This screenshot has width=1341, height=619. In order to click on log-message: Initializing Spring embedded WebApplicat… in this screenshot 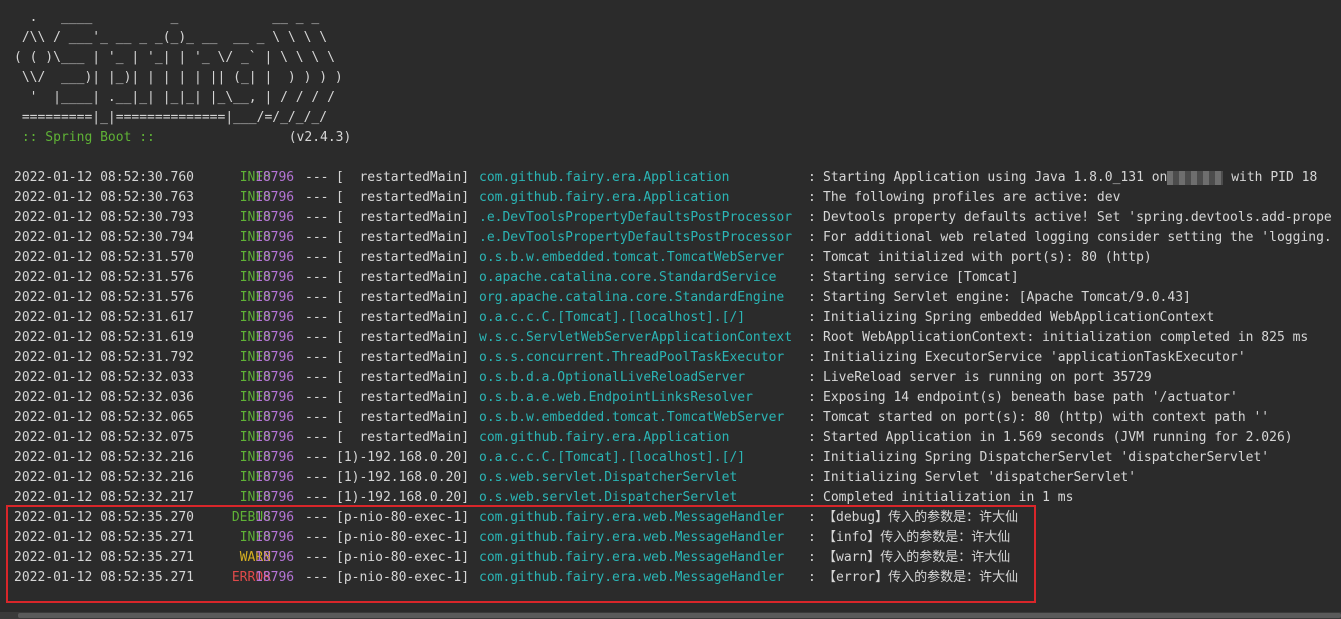, I will do `click(1018, 318)`.